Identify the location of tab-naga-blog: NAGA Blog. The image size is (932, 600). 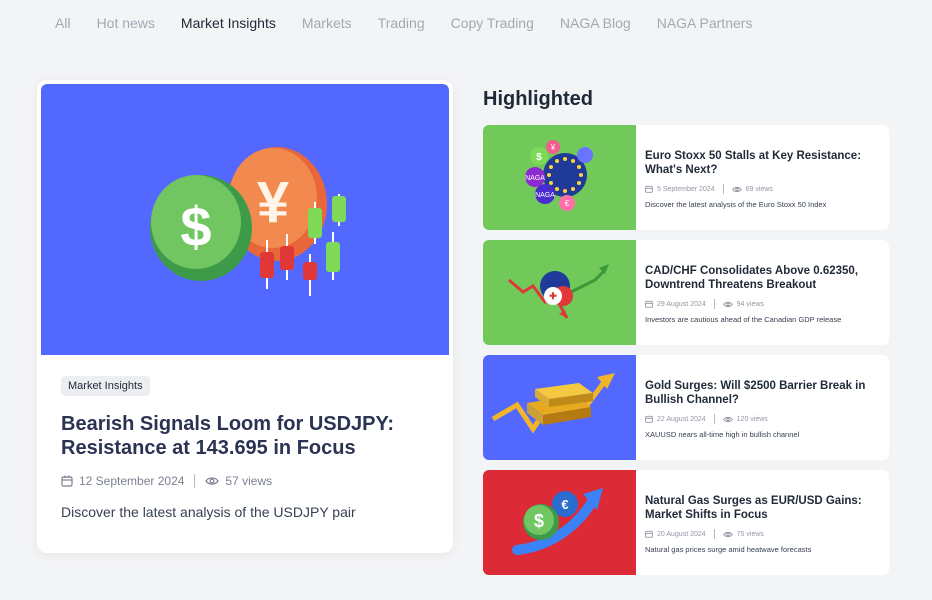
(595, 23).